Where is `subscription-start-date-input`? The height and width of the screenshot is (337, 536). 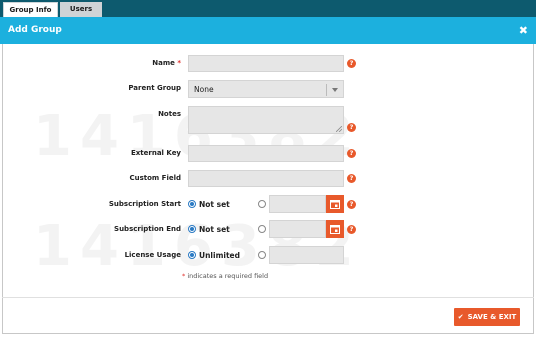
subscription-start-date-input is located at coordinates (297, 204).